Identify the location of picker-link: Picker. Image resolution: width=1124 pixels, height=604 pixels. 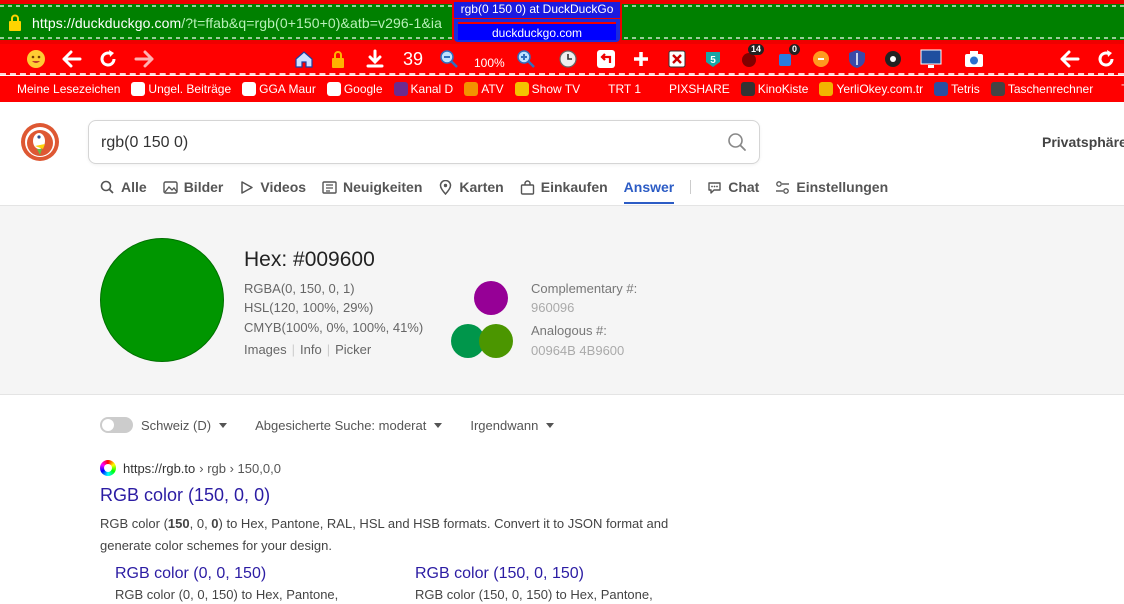
(353, 349).